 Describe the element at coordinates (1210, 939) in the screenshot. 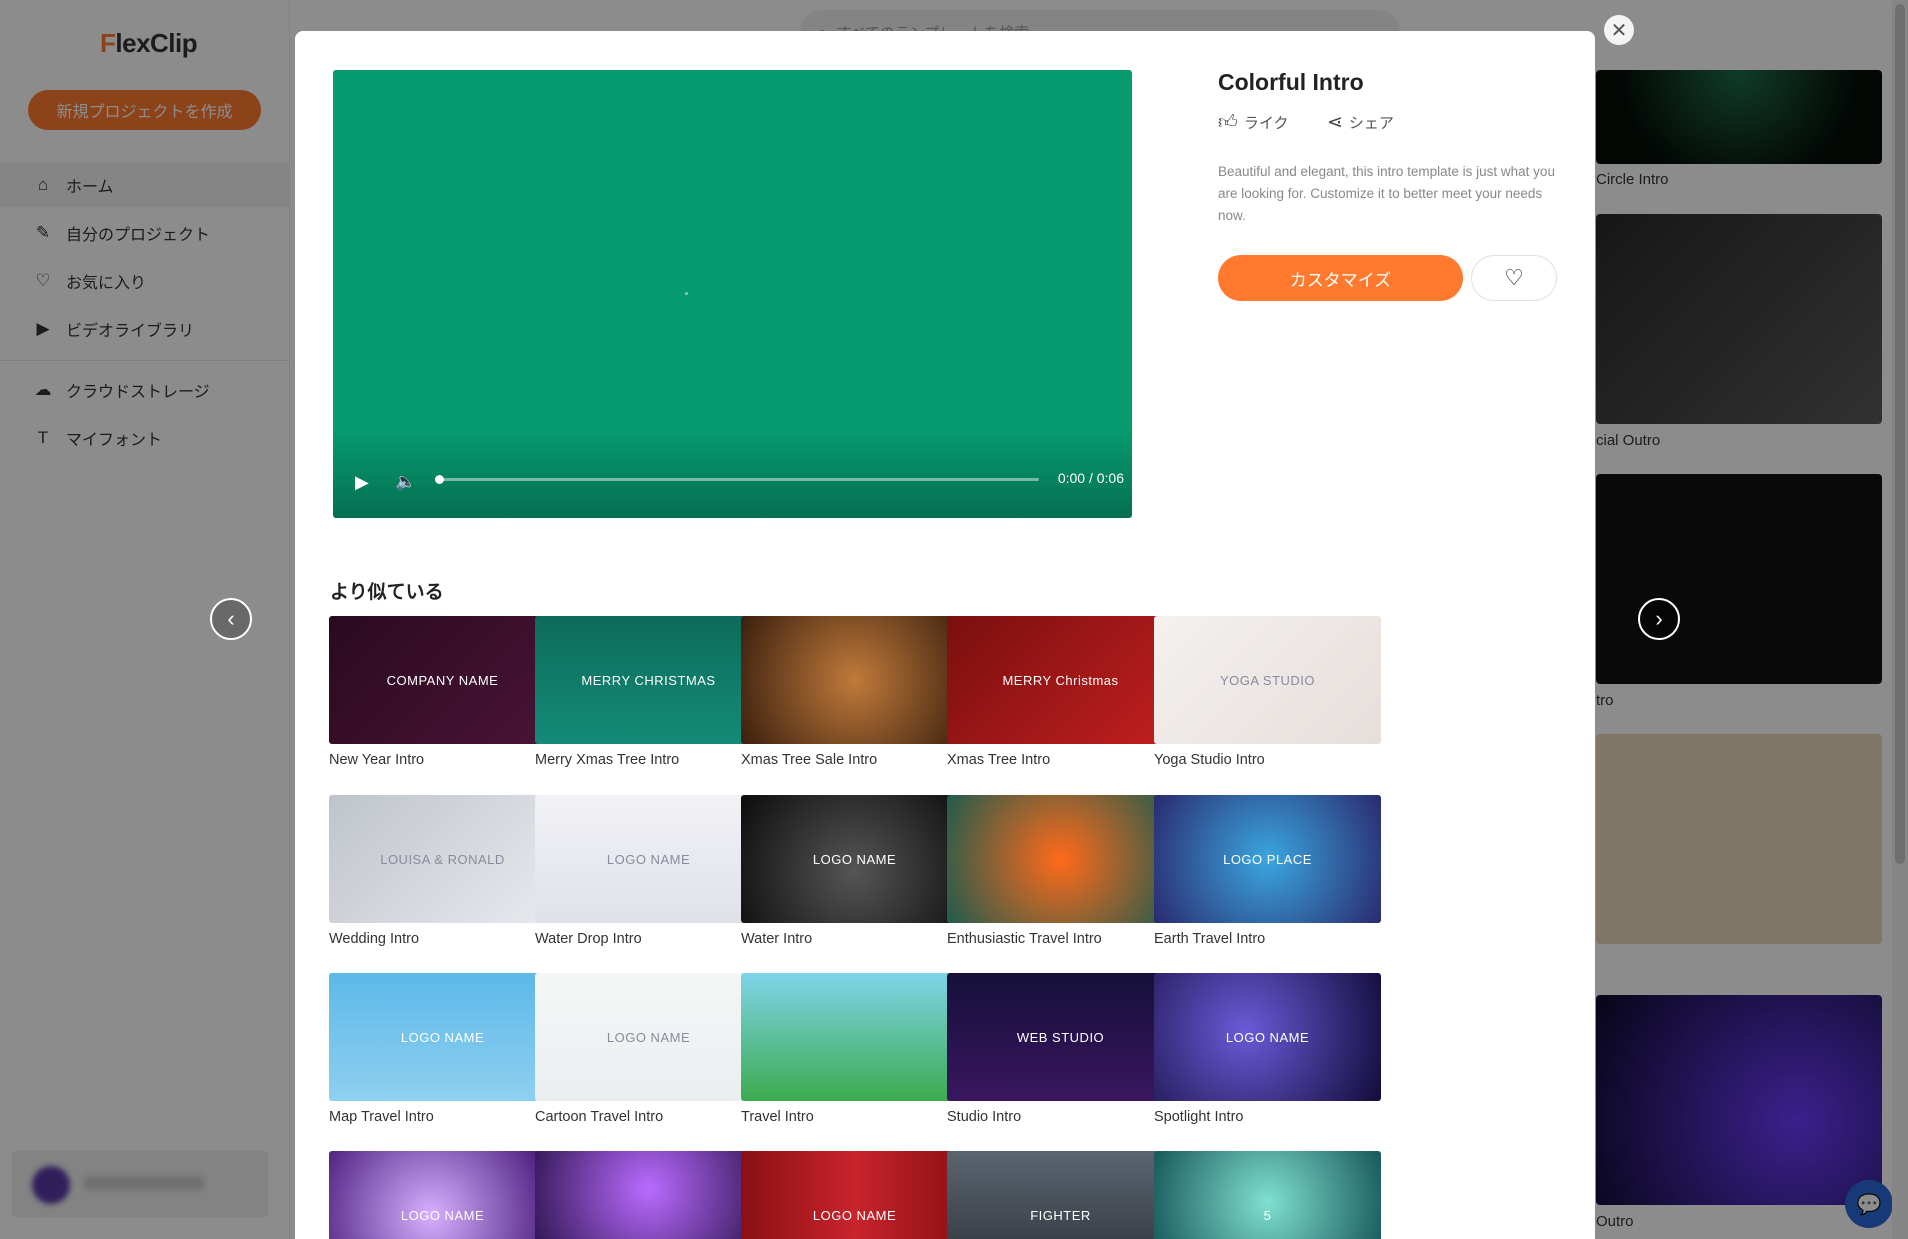

I see `template-caption: Earth Travel Intro` at that location.